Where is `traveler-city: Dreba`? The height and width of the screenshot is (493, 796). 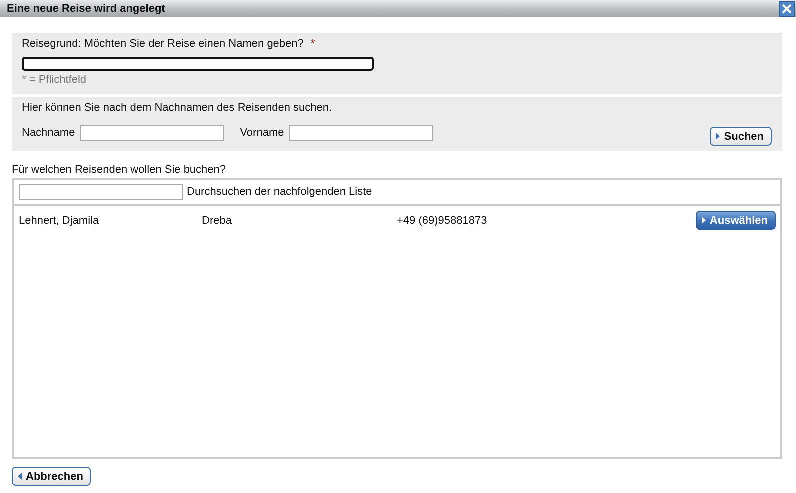
traveler-city: Dreba is located at coordinates (217, 220).